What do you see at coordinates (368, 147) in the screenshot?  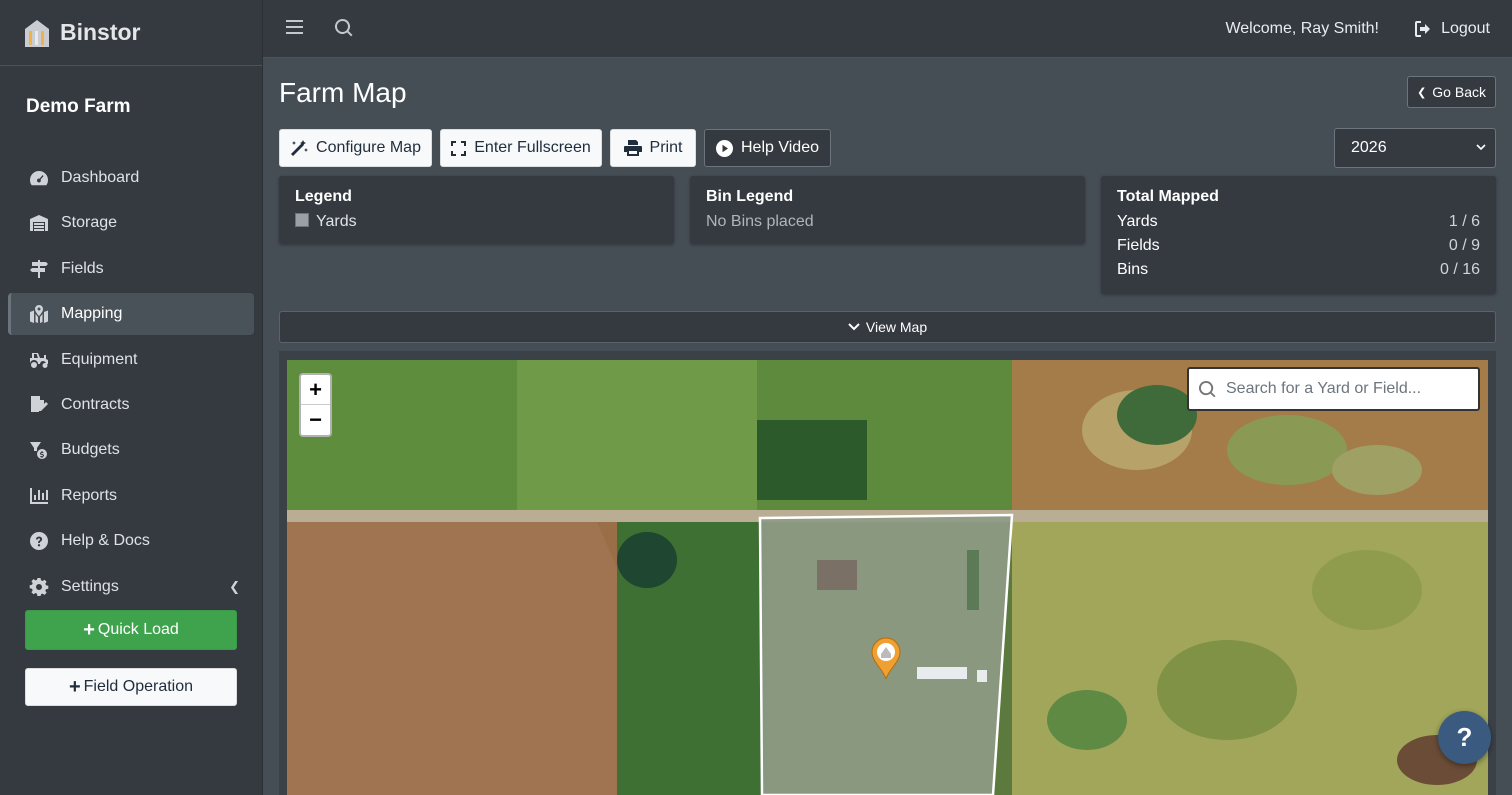 I see `configure-map-label: Configure Map` at bounding box center [368, 147].